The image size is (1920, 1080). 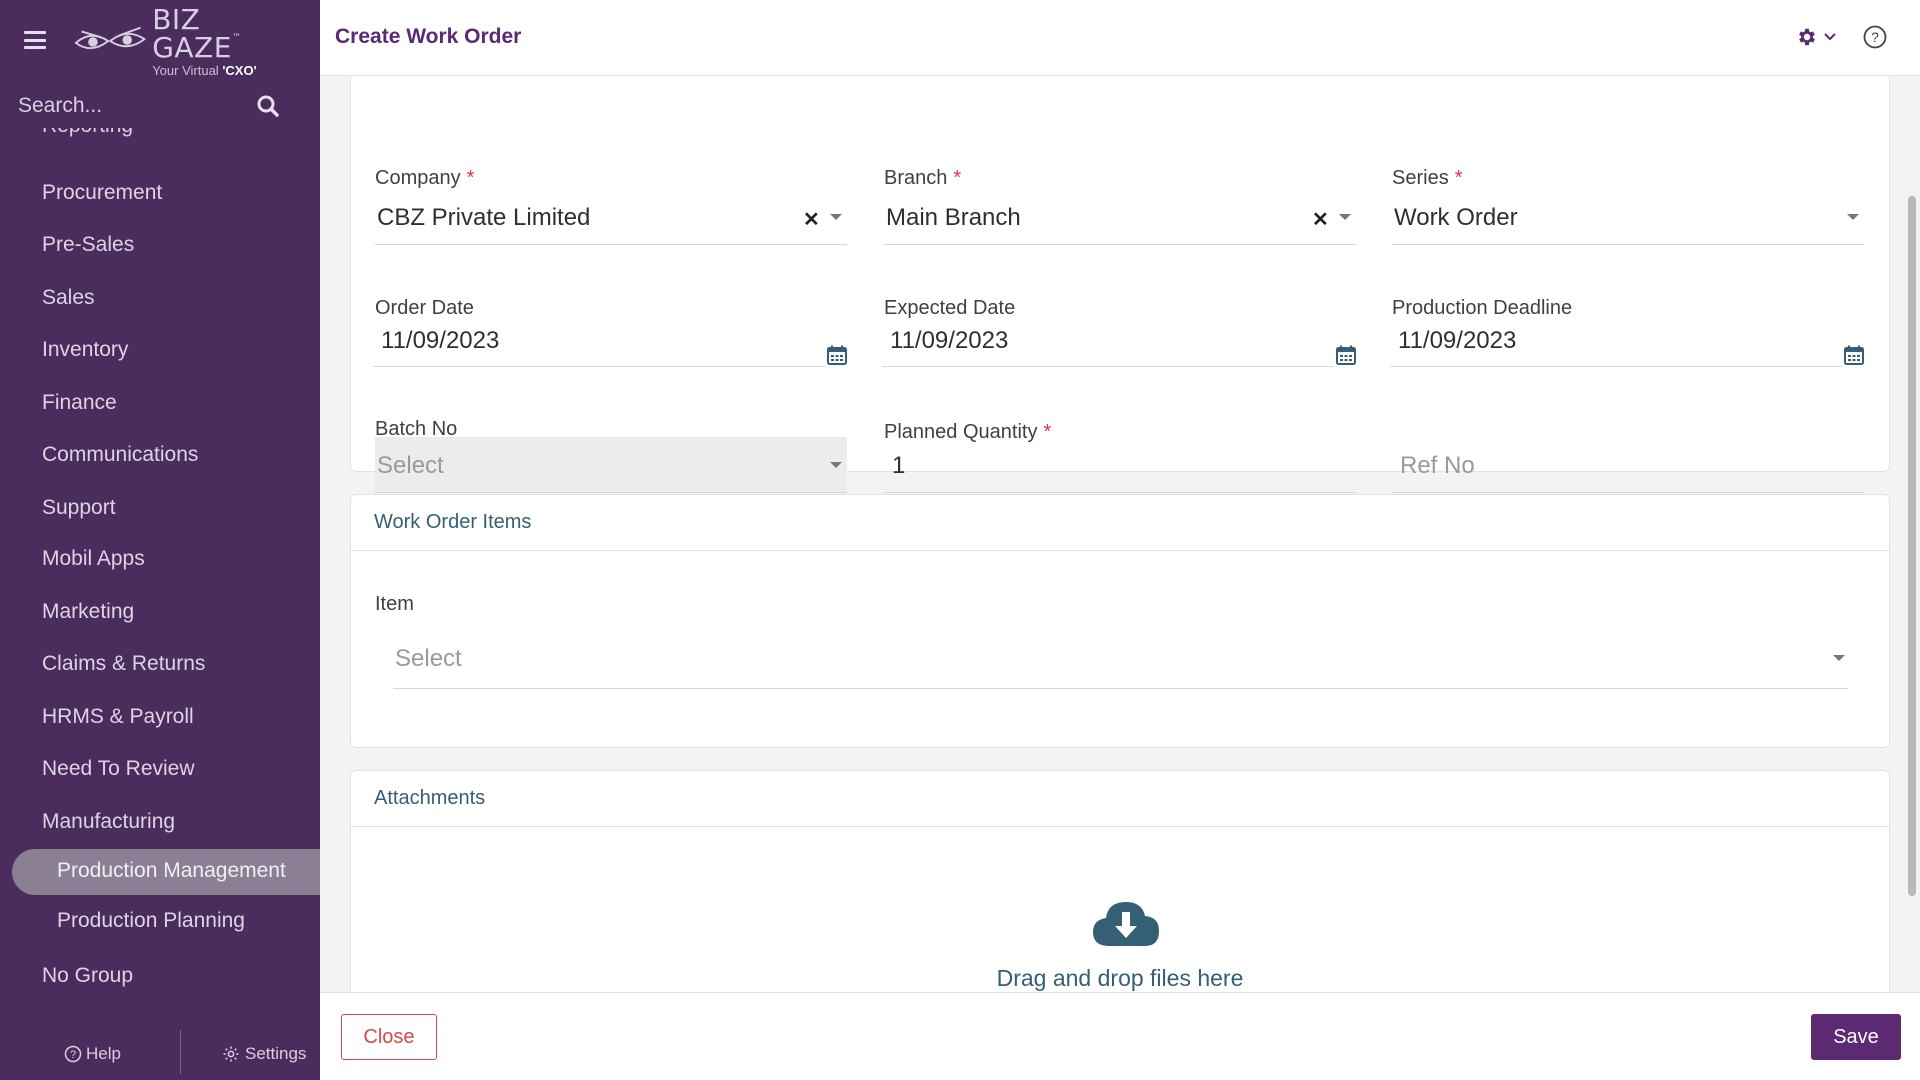 What do you see at coordinates (1628, 217) in the screenshot?
I see `series-select: Work Order` at bounding box center [1628, 217].